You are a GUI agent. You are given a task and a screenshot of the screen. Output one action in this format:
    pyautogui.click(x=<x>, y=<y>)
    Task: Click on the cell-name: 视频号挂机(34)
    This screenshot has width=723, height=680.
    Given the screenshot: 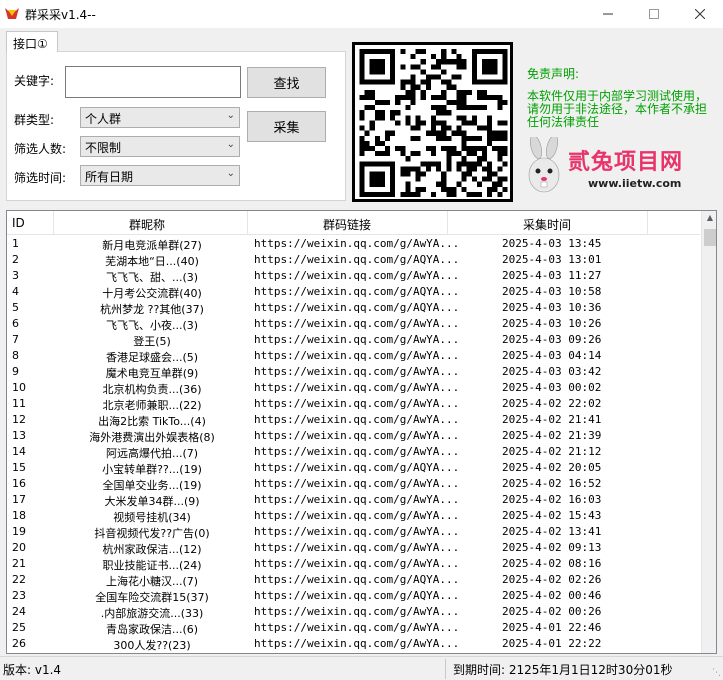 What is the action you would take?
    pyautogui.click(x=152, y=517)
    